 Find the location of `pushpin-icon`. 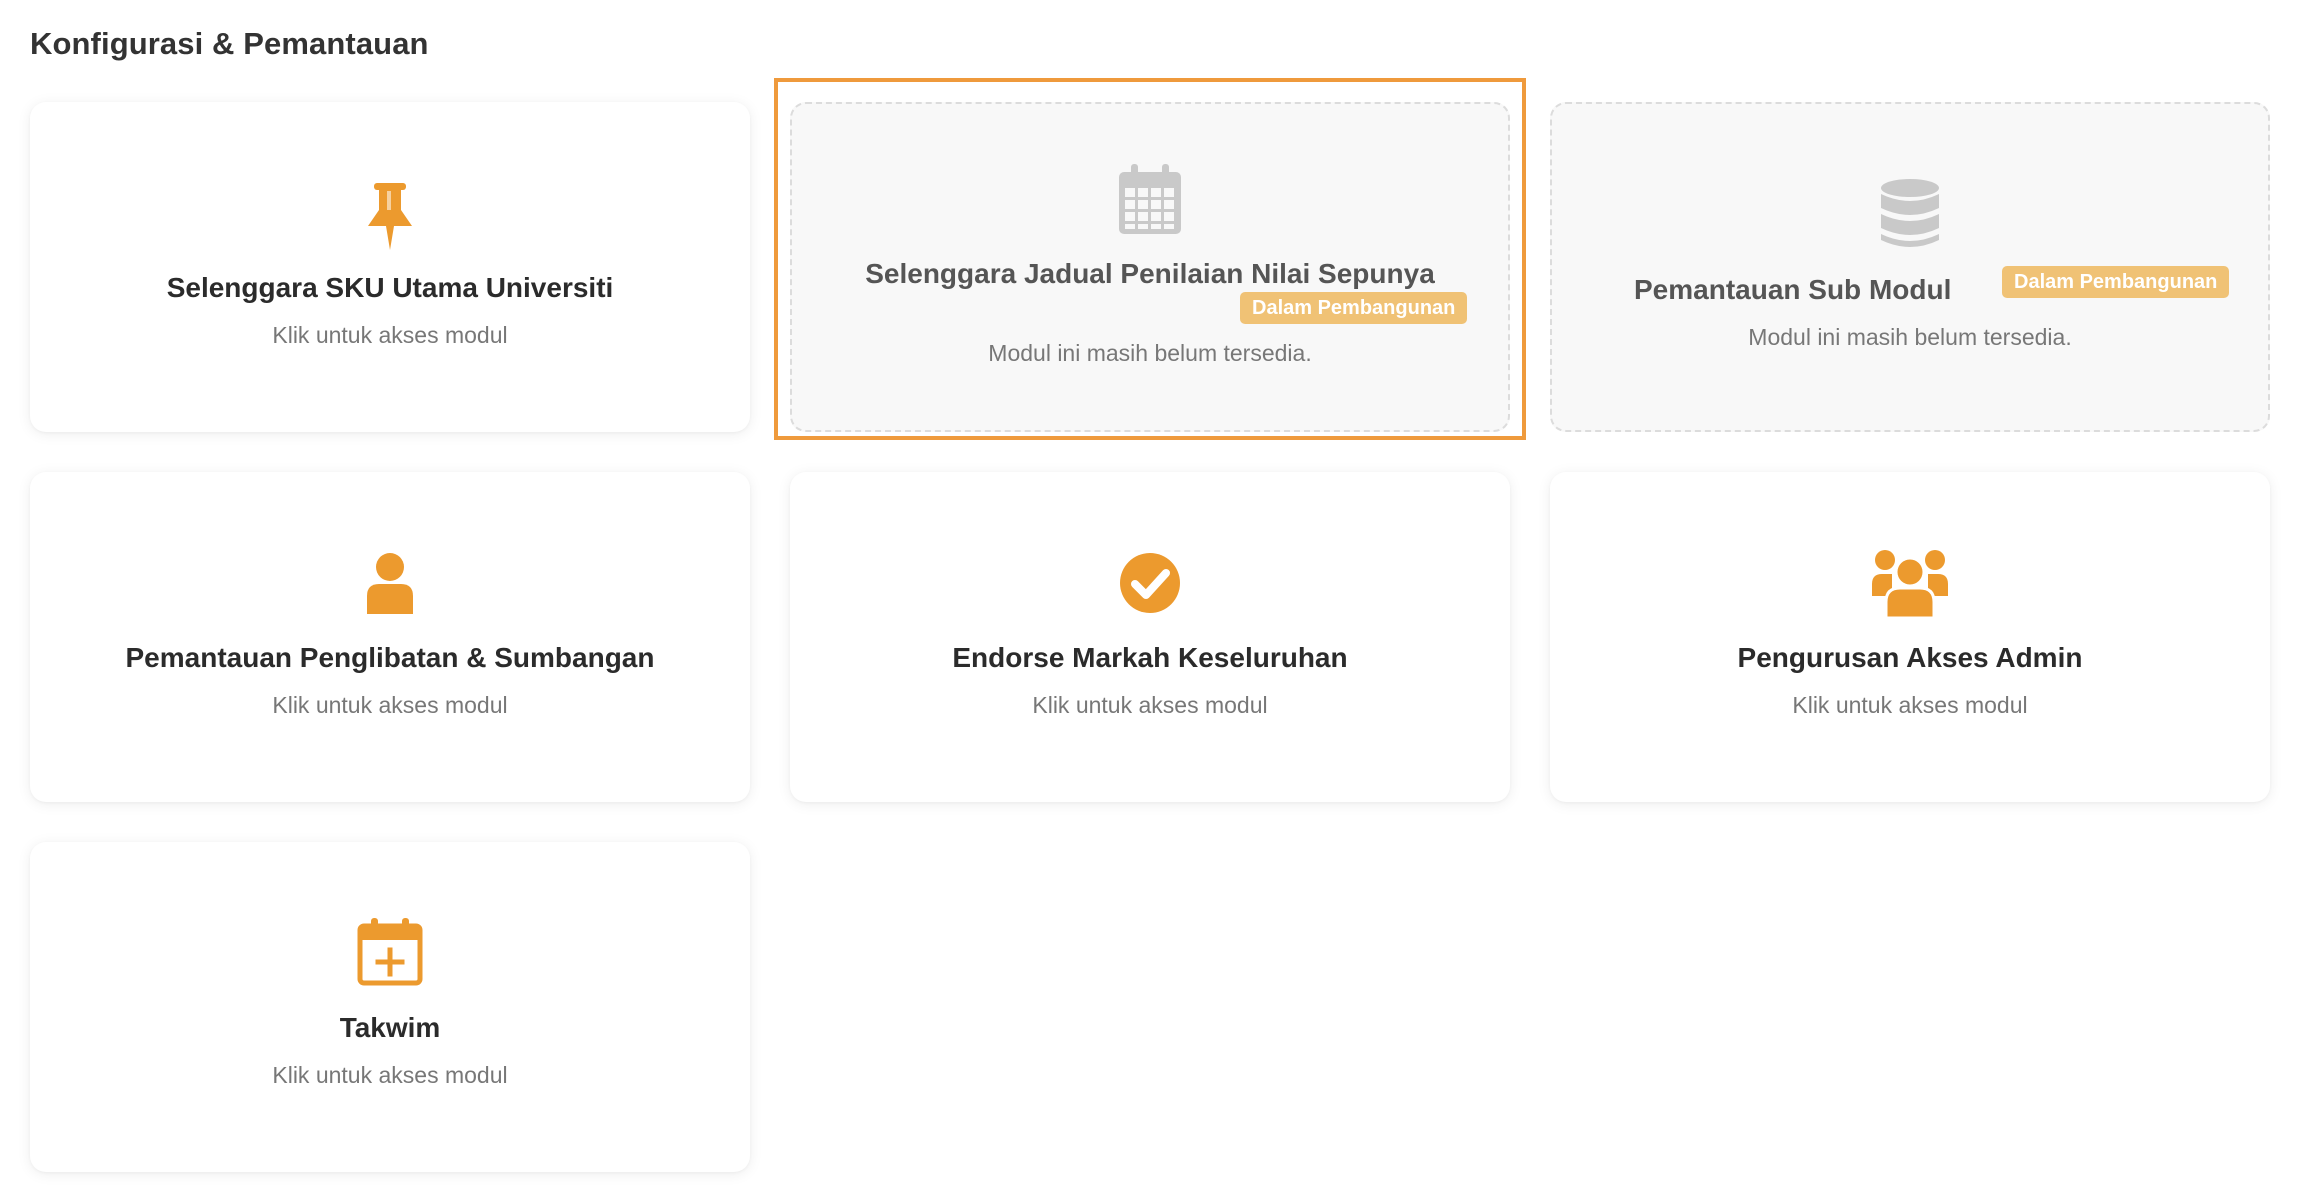

pushpin-icon is located at coordinates (390, 216).